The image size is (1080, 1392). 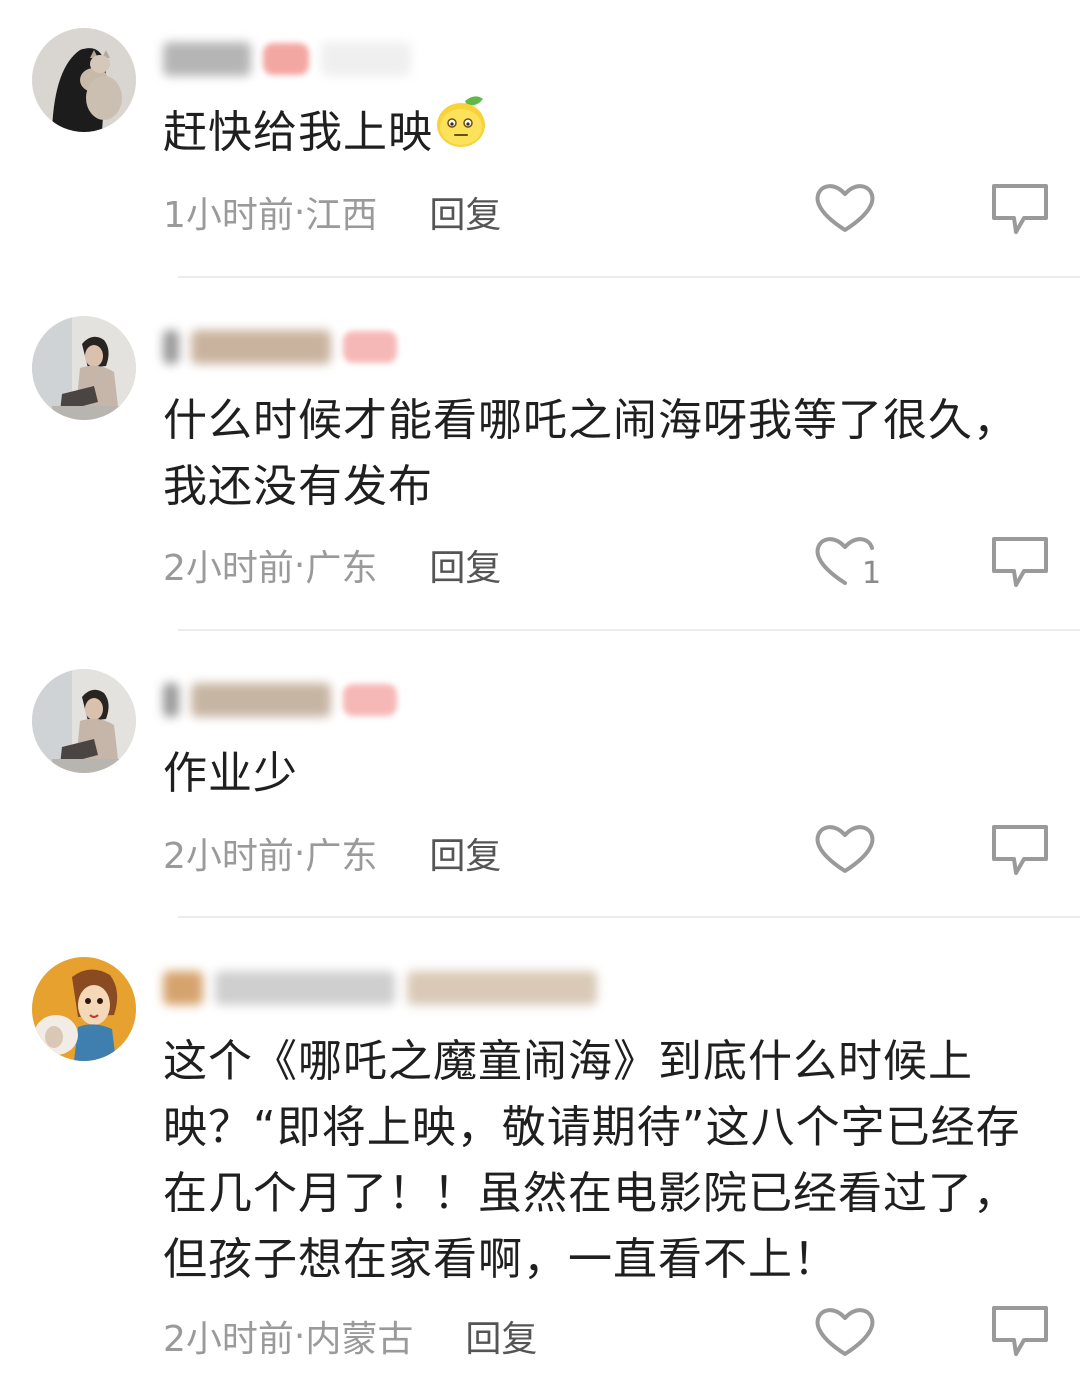 I want to click on comment-meta: 2小时前 · 内蒙古 回复, so click(x=350, y=1336).